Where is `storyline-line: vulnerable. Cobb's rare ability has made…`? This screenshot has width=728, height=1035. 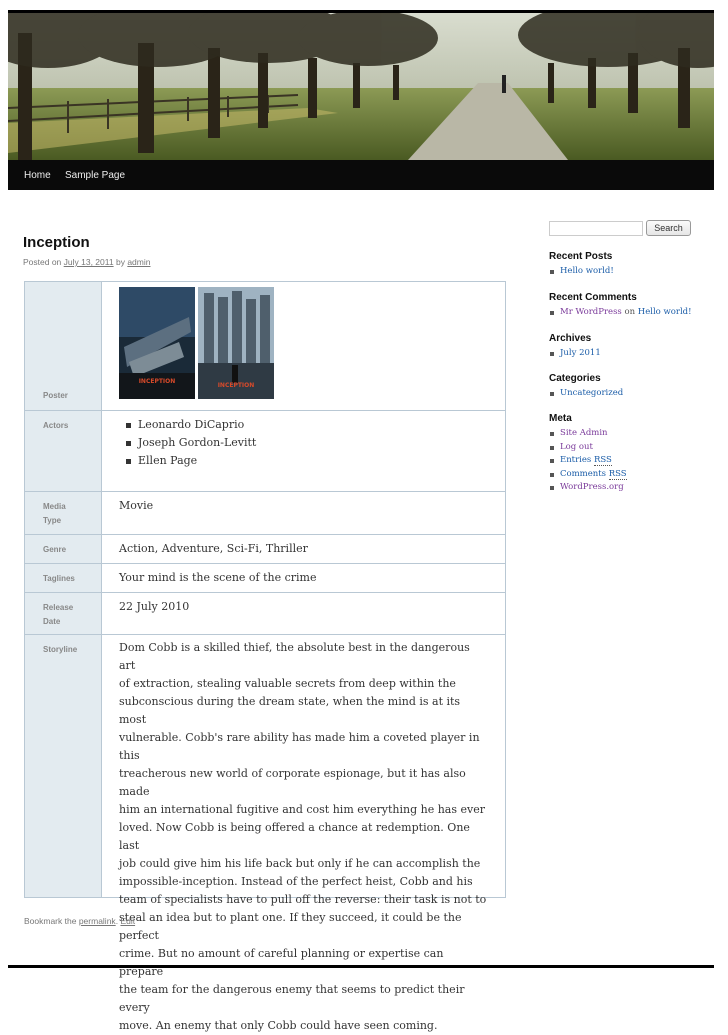 storyline-line: vulnerable. Cobb's rare ability has made… is located at coordinates (299, 746).